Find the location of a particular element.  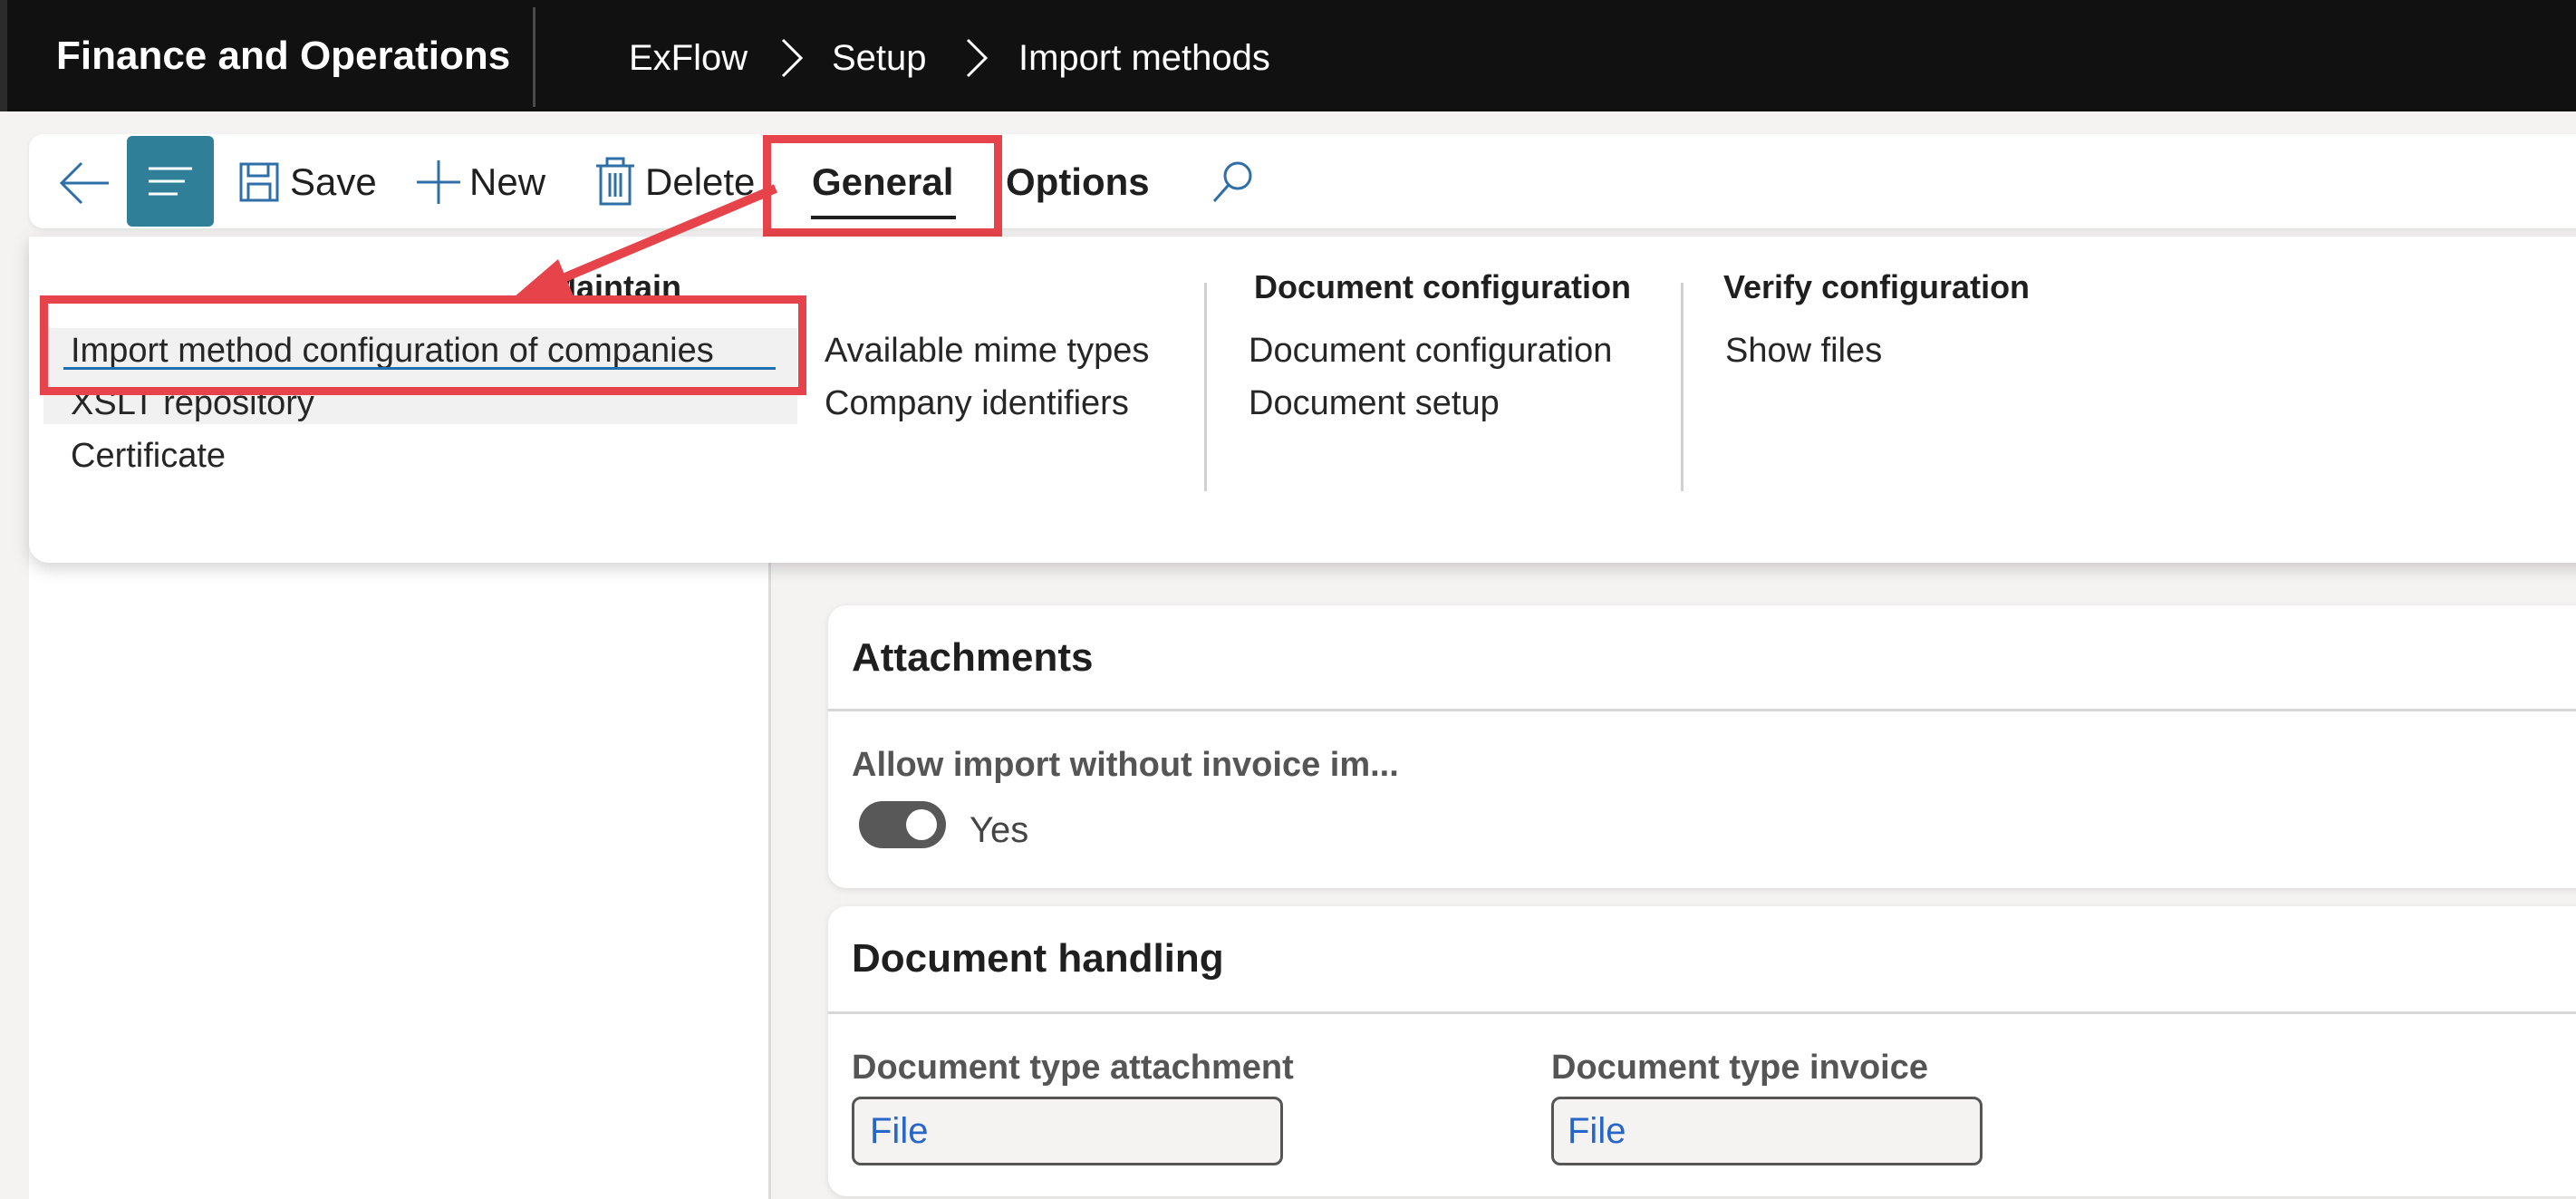

breadcrumb-exflow: ExFlow is located at coordinates (688, 58).